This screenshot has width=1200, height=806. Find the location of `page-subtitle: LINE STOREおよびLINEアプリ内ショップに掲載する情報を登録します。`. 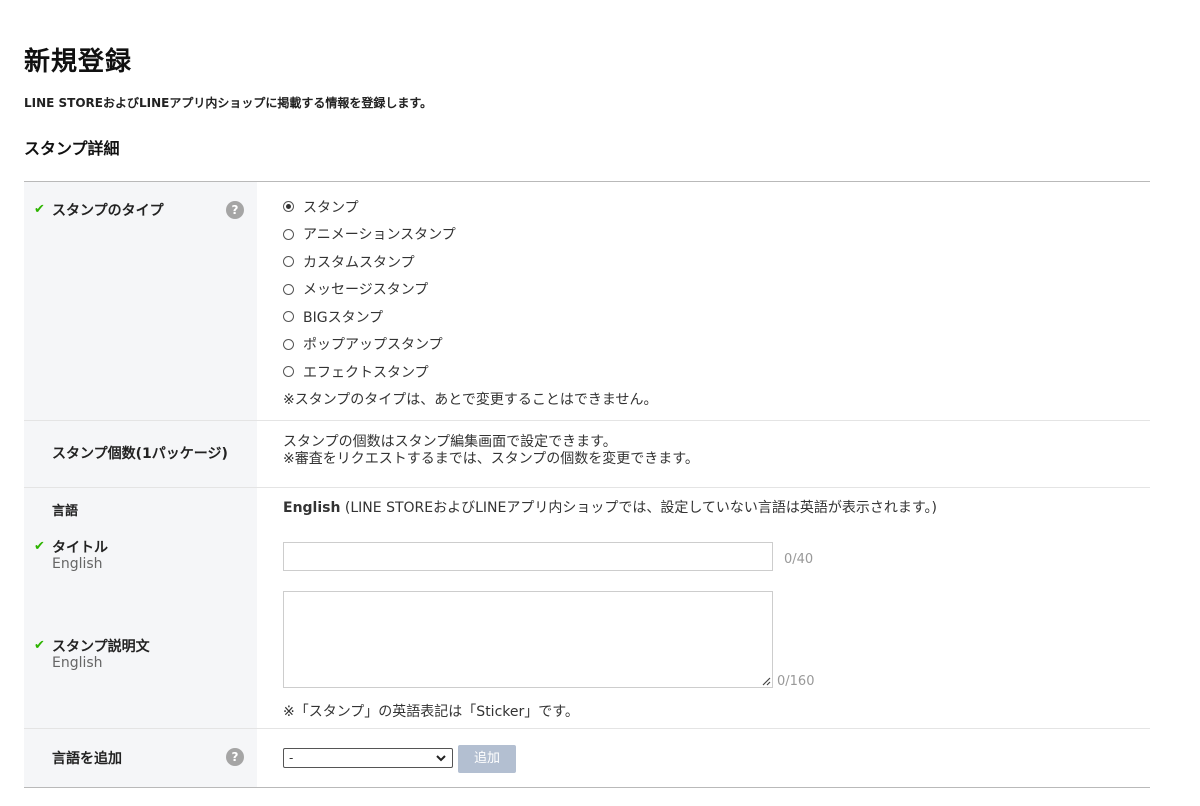

page-subtitle: LINE STOREおよびLINEアプリ内ショップに掲載する情報を登録します。 is located at coordinates (228, 103).